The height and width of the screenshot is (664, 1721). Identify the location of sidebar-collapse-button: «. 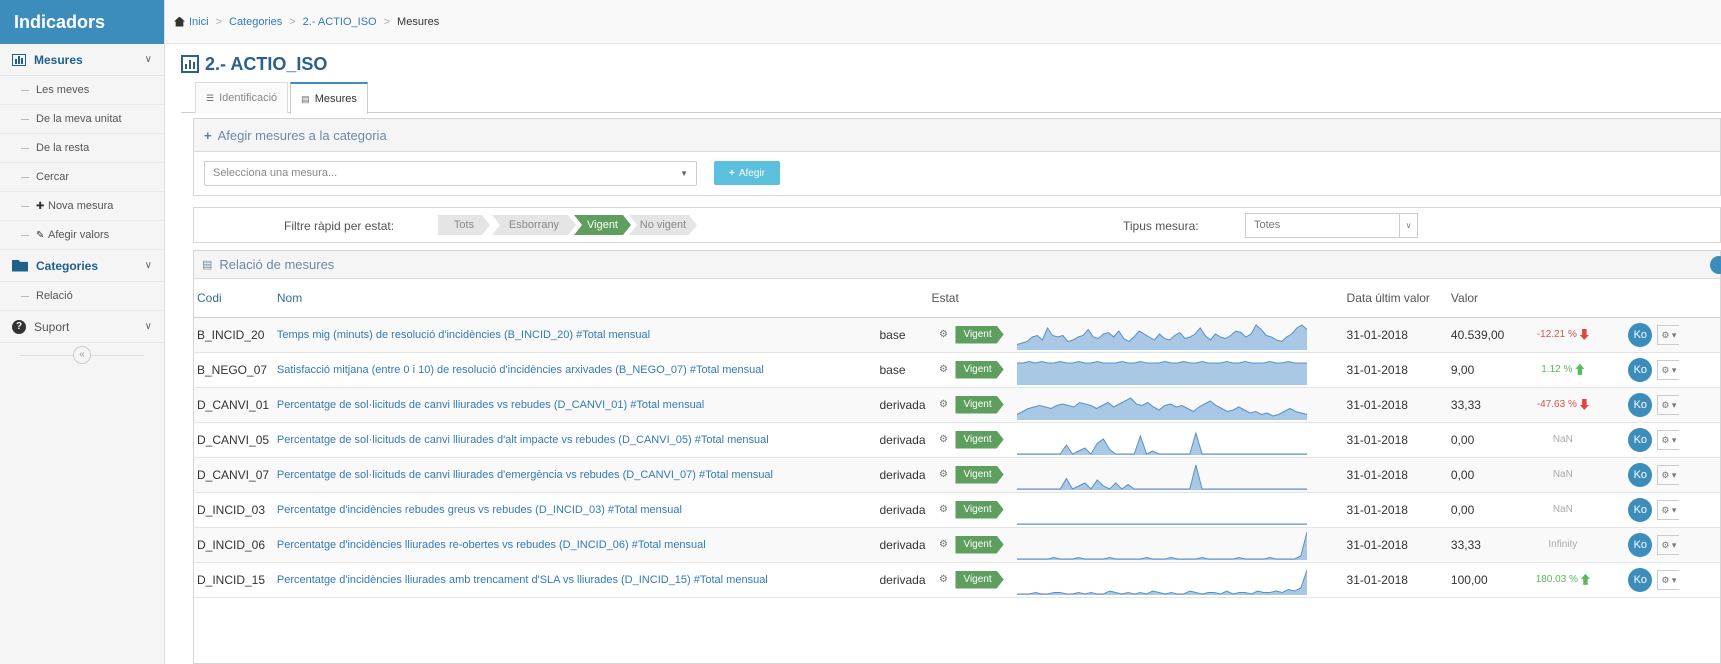
(82, 355).